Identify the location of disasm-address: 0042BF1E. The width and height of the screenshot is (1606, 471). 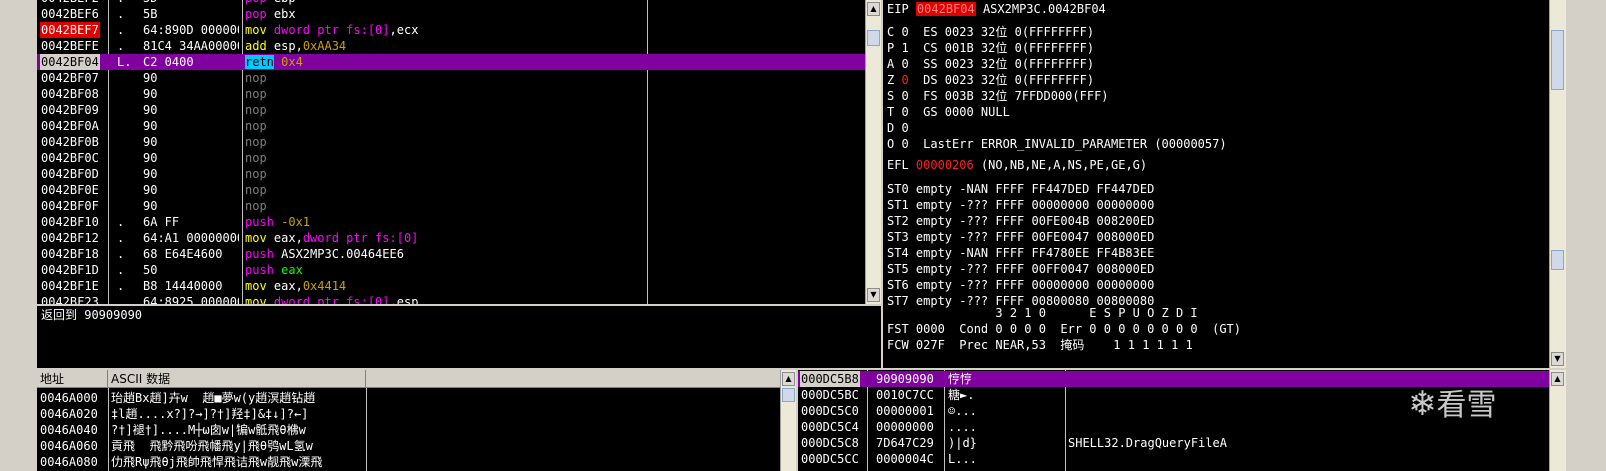
(70, 286).